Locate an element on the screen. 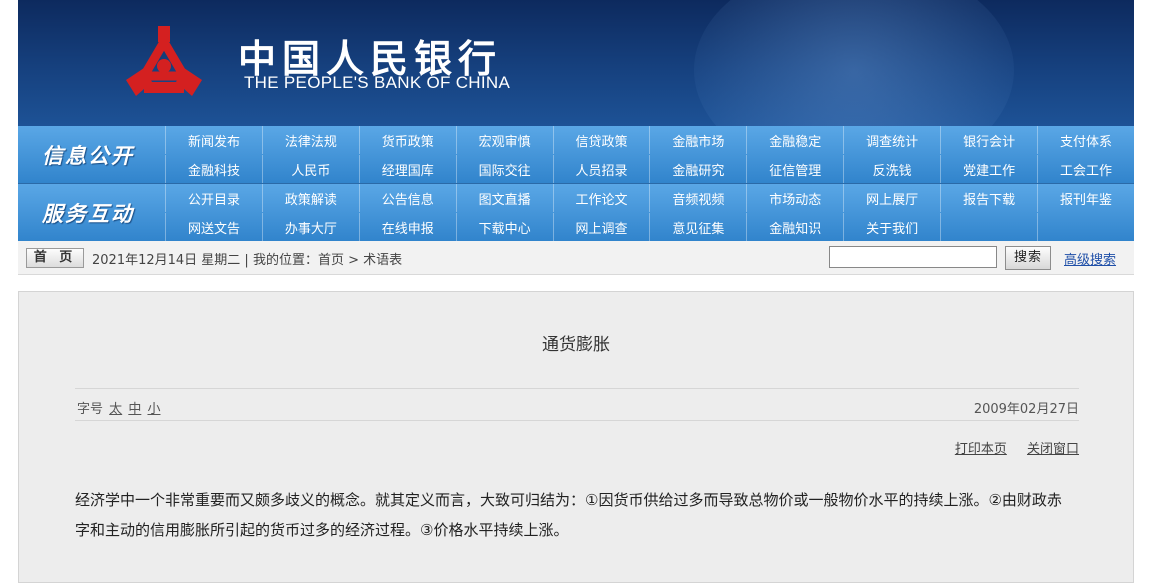 This screenshot has width=1152, height=583. nav-item: 征信管理 is located at coordinates (794, 169).